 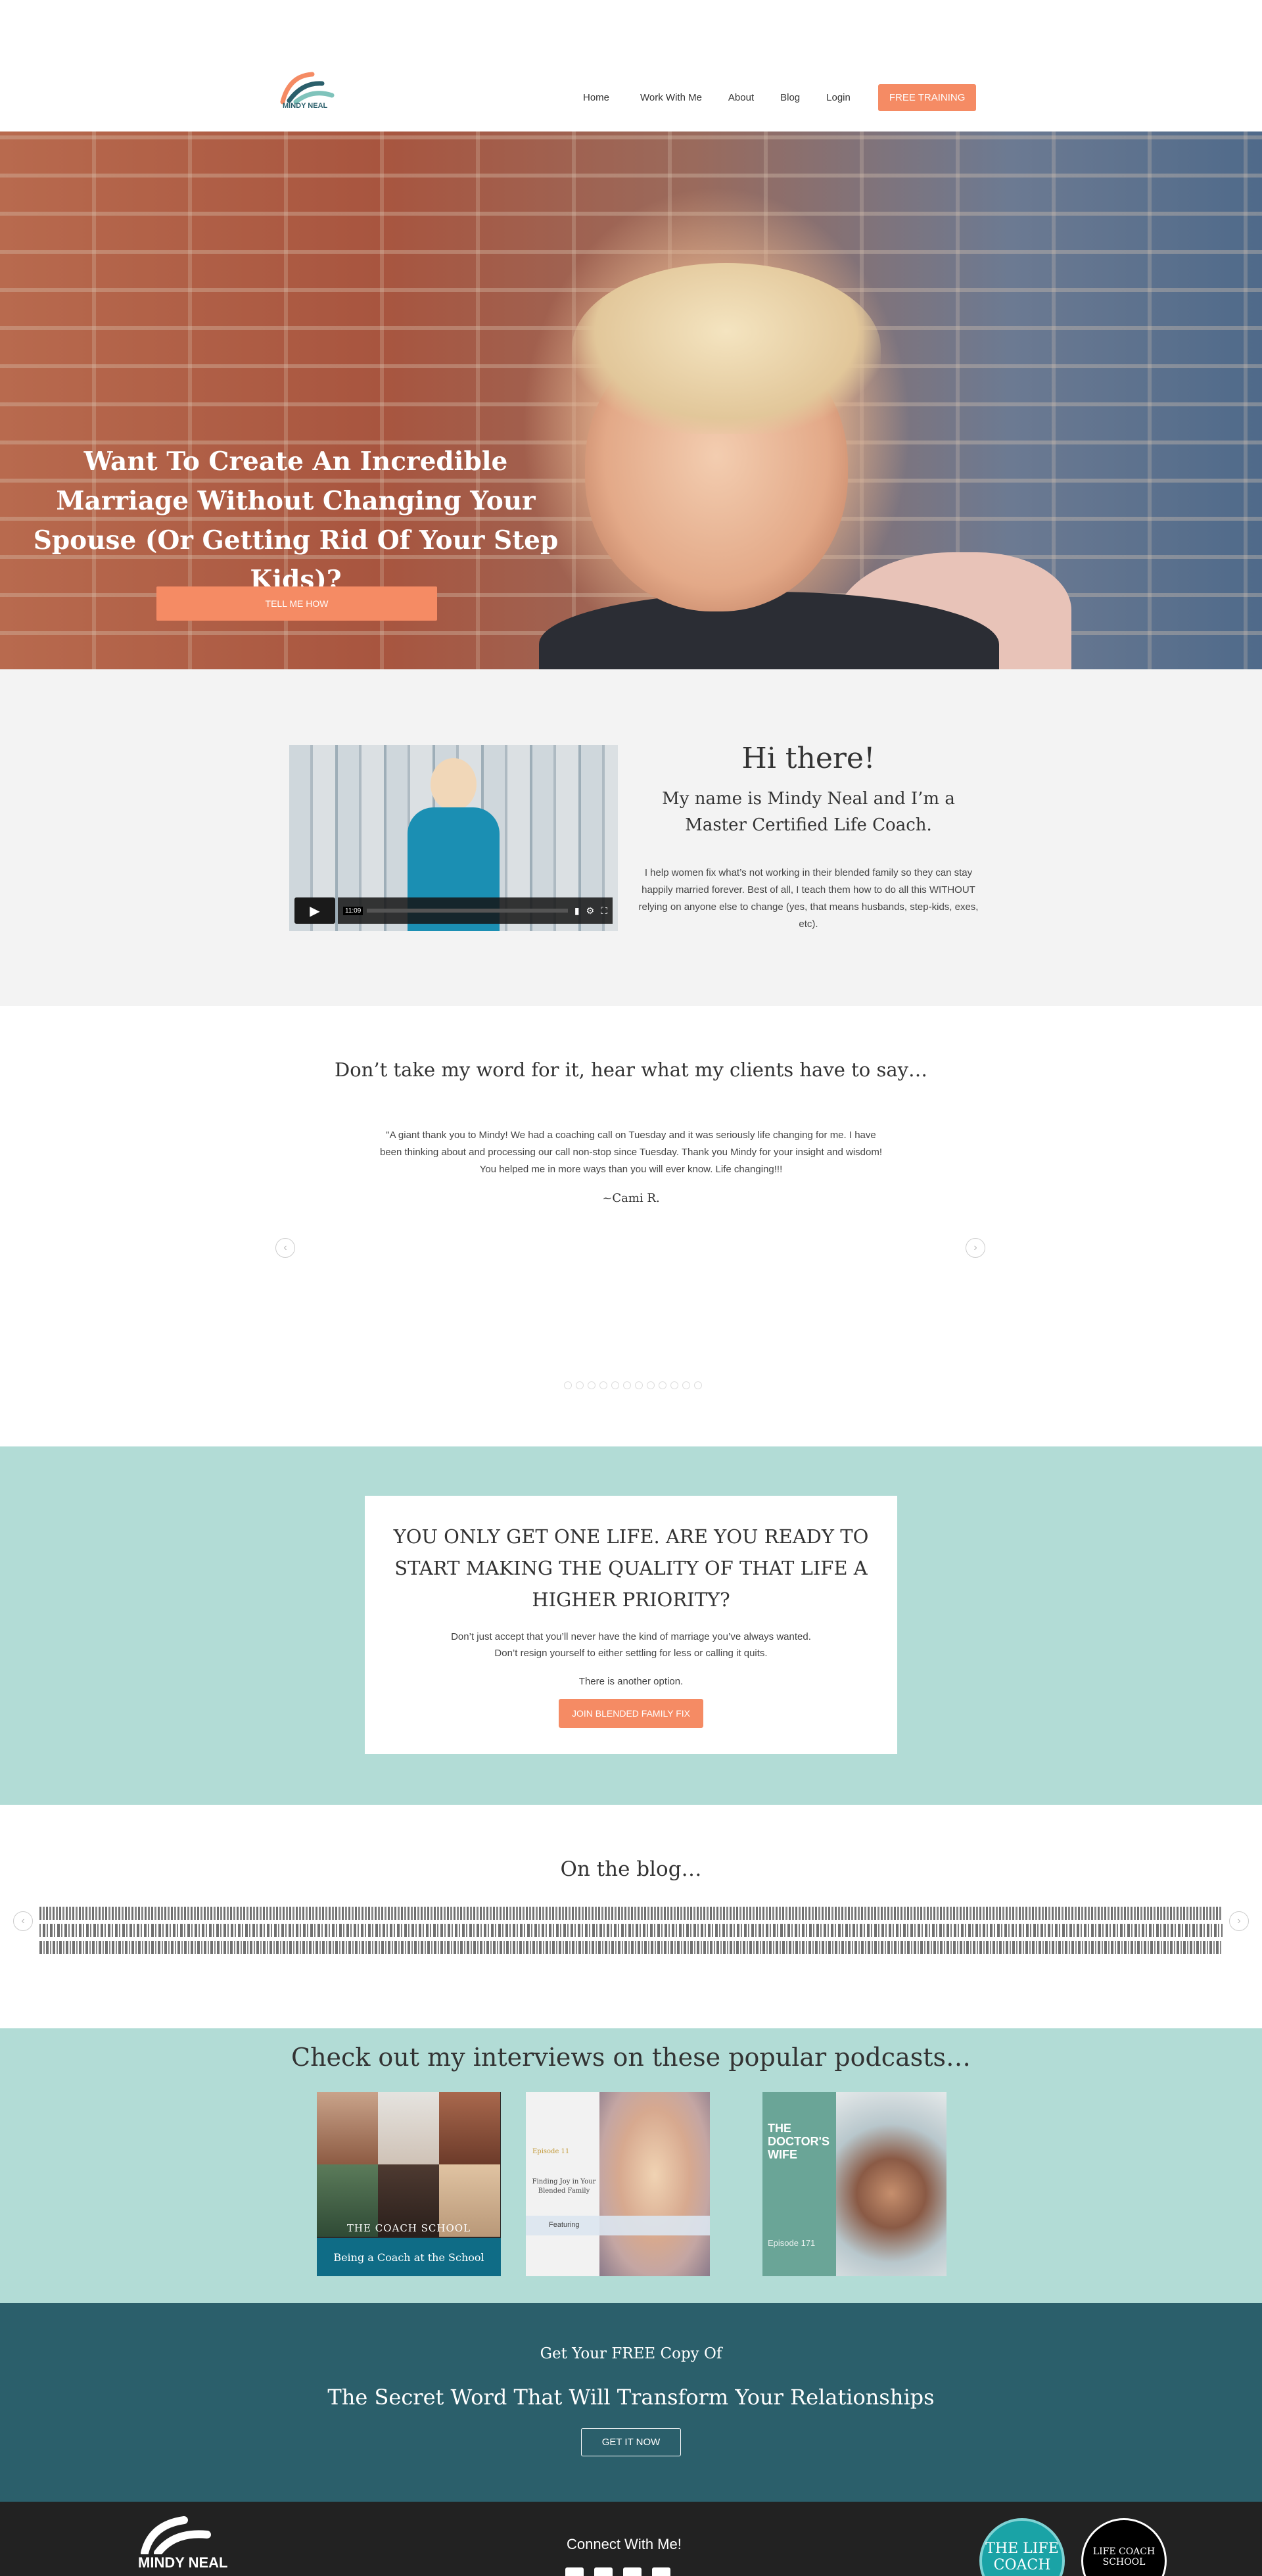 I want to click on podcast-episode-label: Episode 11, so click(x=551, y=2151).